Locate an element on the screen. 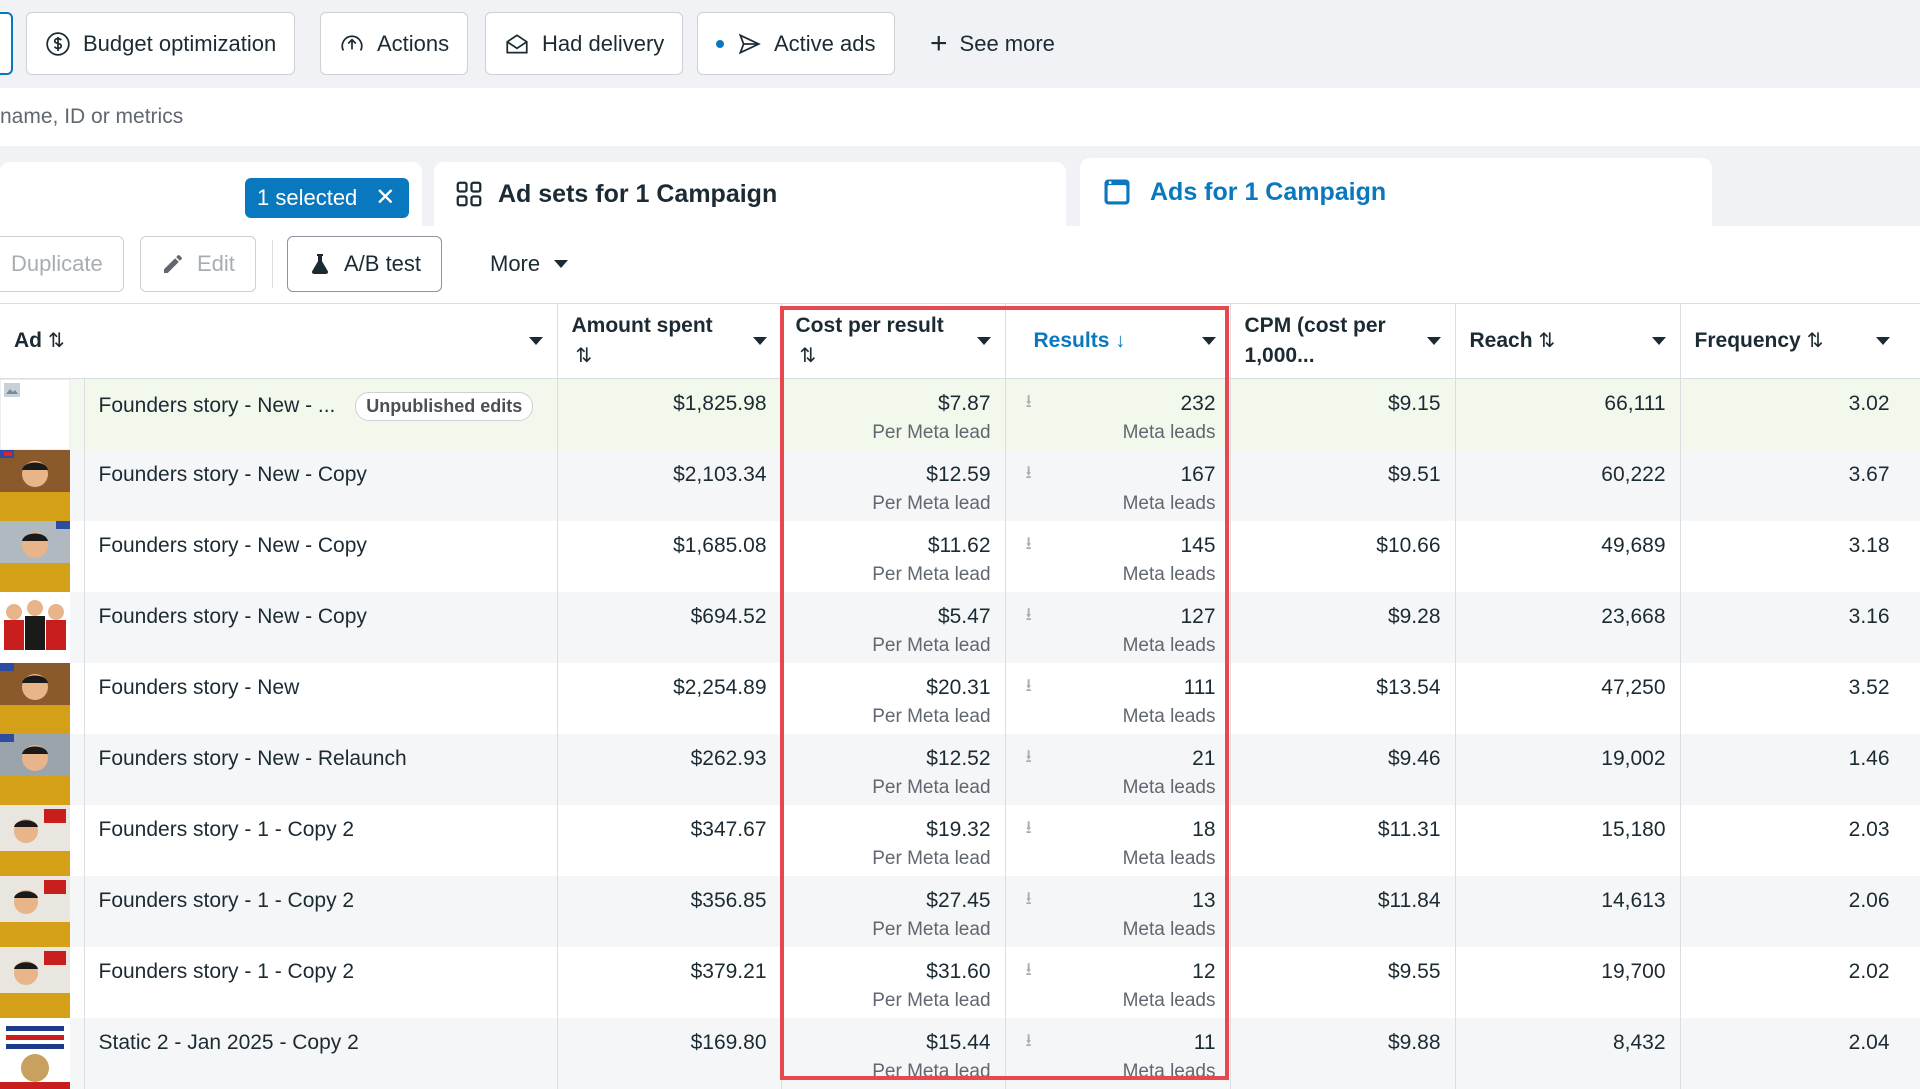  ab-test-button: A/B test is located at coordinates (365, 264).